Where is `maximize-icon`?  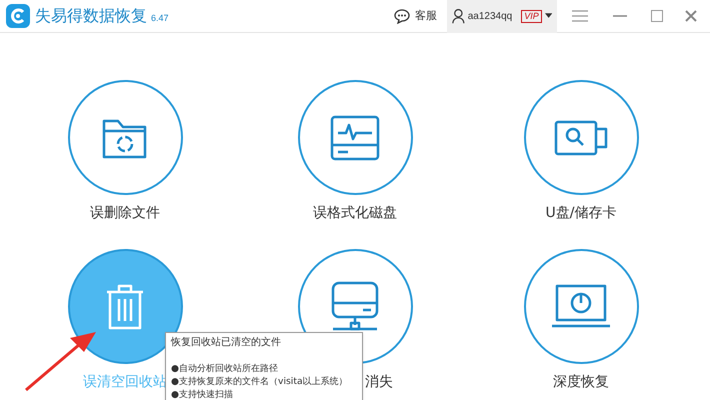
maximize-icon is located at coordinates (657, 16).